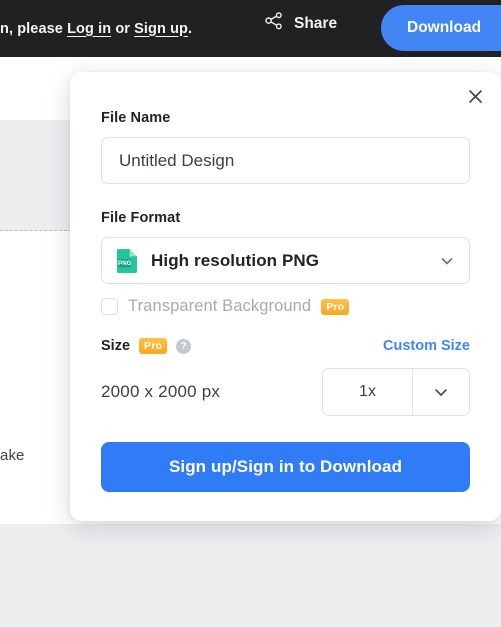 This screenshot has width=501, height=627. I want to click on file-format-label: File Format, so click(141, 218).